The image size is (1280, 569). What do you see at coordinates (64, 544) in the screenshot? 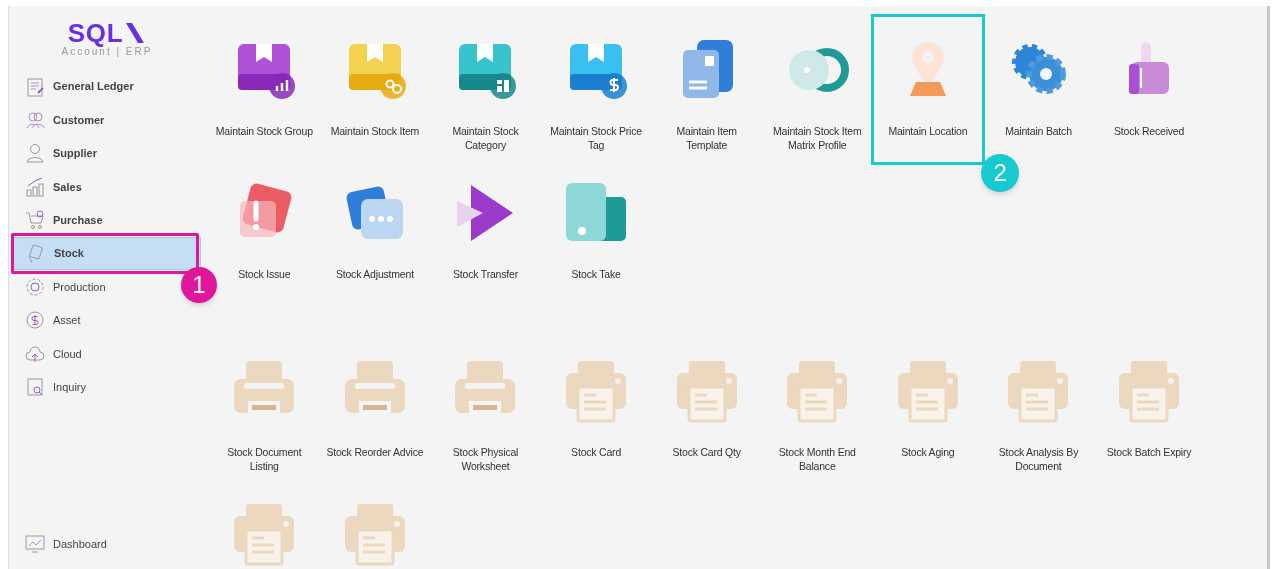
I see `sidebar-item: Dashboard` at bounding box center [64, 544].